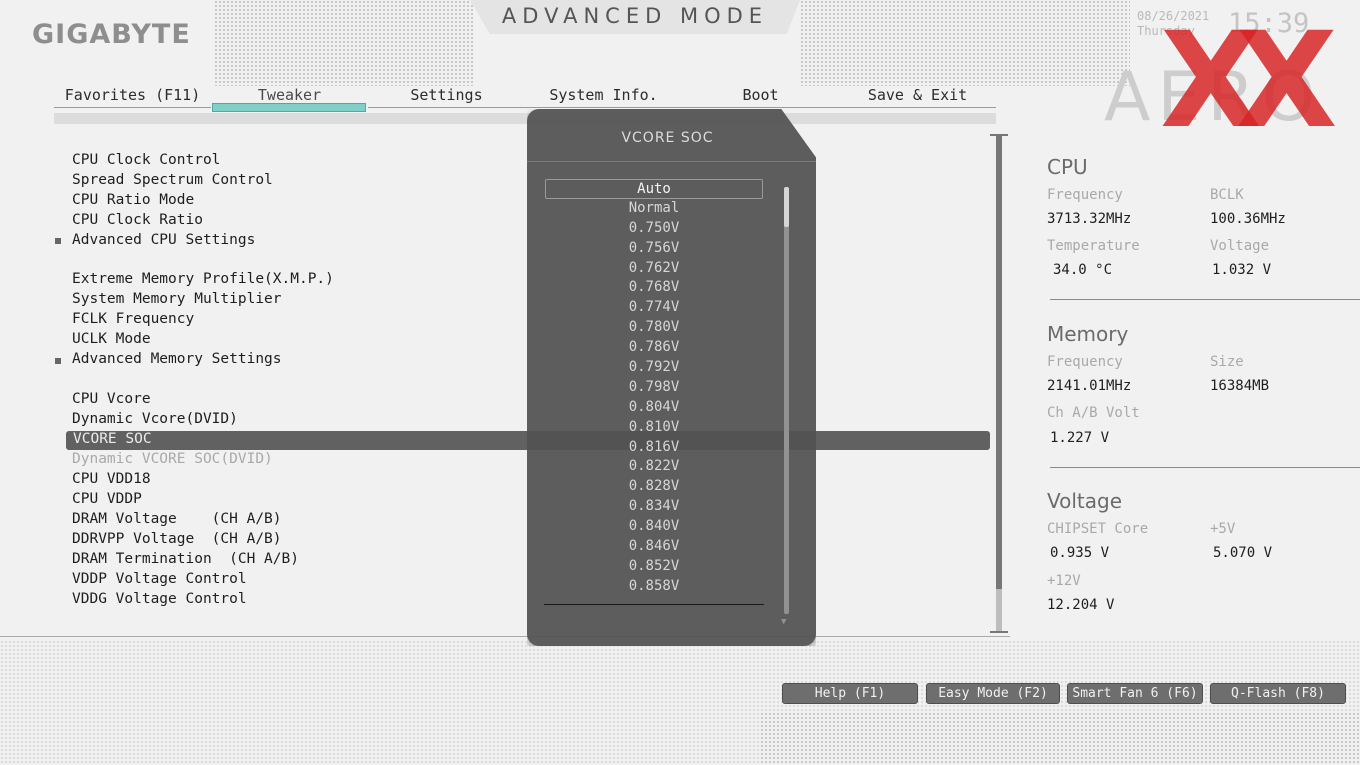 This screenshot has height=765, width=1360. Describe the element at coordinates (654, 448) in the screenshot. I see `popup-option: 0.816V` at that location.